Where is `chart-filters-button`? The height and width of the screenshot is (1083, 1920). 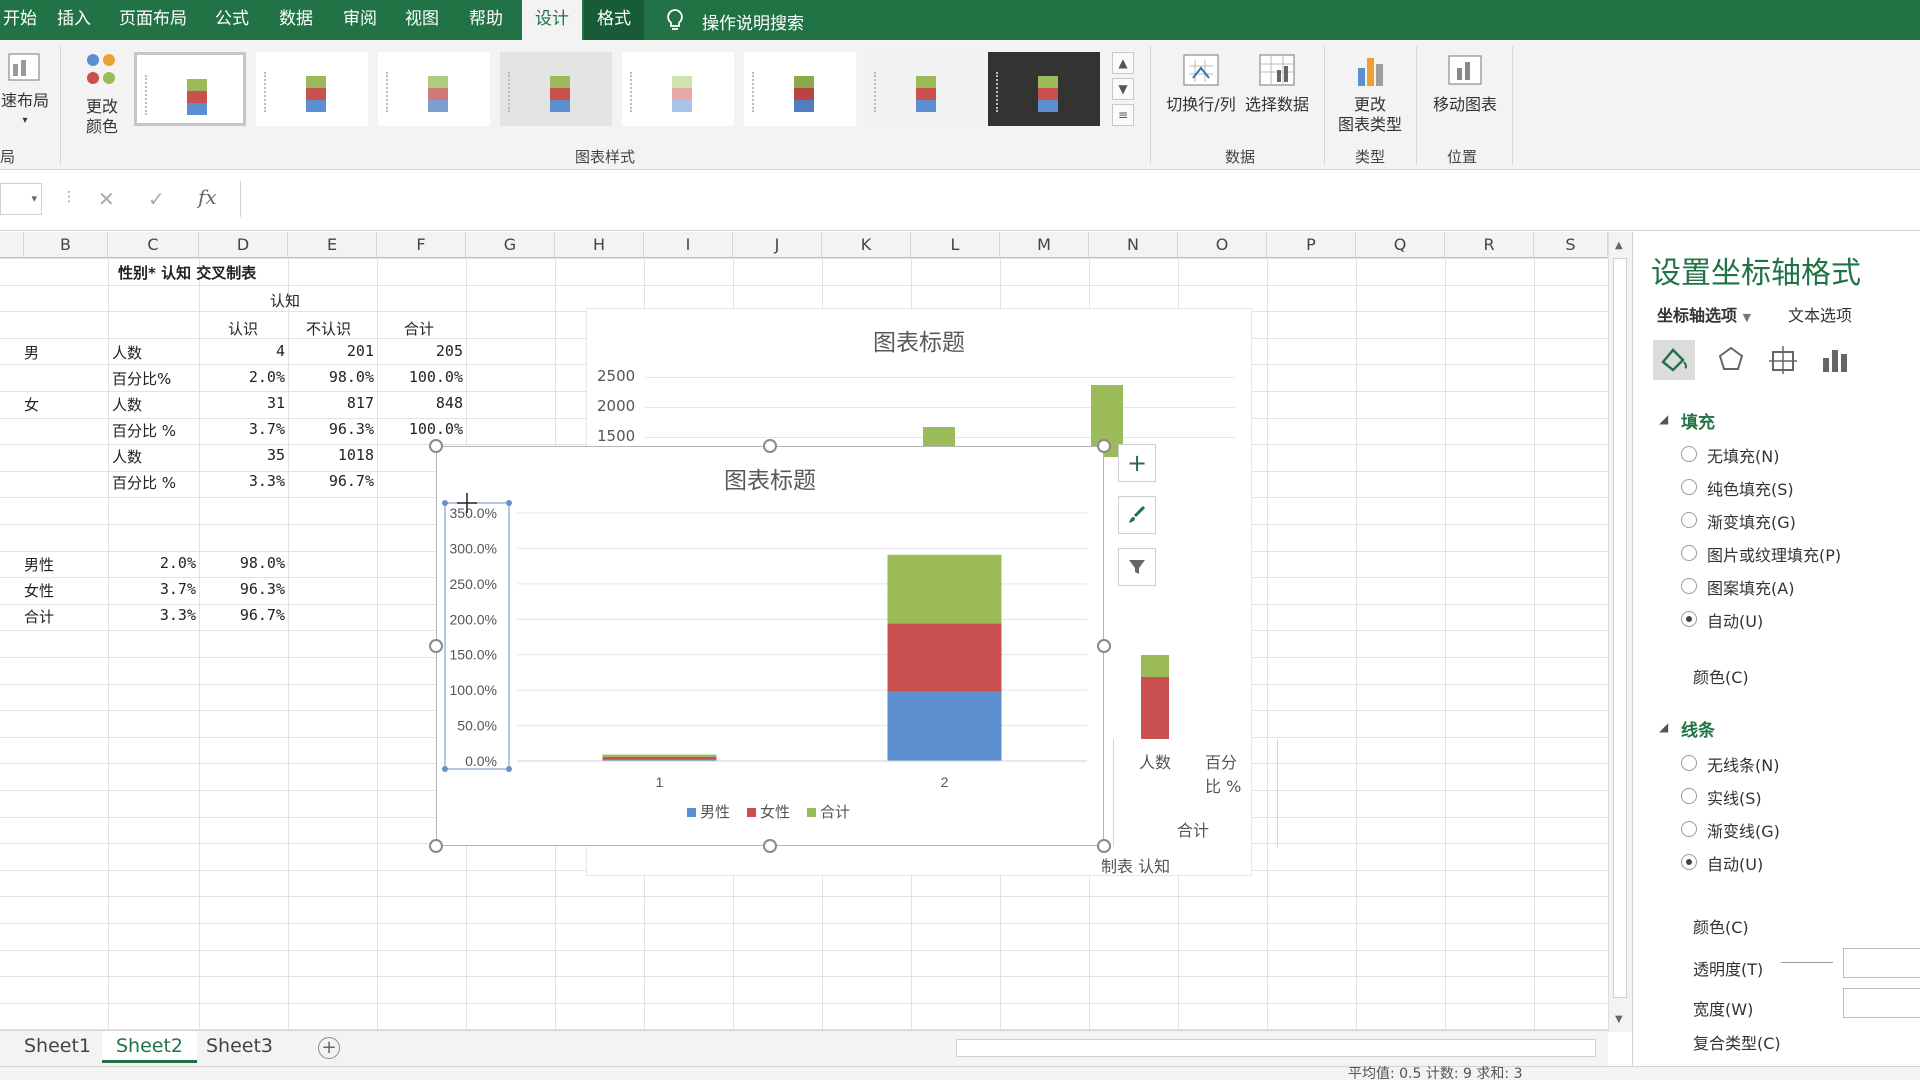
chart-filters-button is located at coordinates (1137, 567).